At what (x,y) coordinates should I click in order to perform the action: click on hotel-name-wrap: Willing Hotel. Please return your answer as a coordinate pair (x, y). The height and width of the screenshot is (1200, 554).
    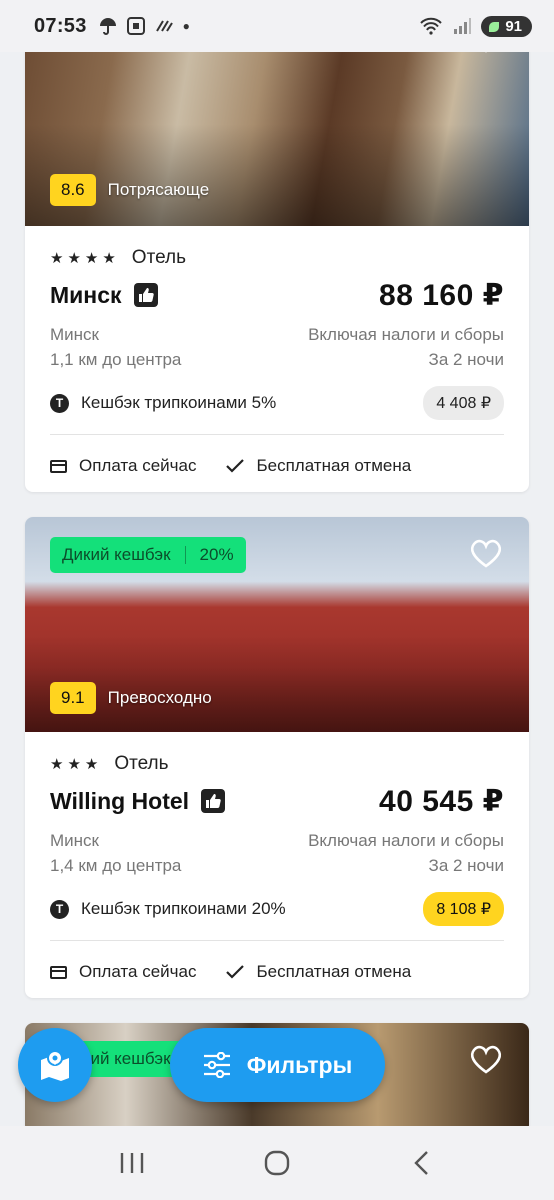
    Looking at the image, I should click on (138, 801).